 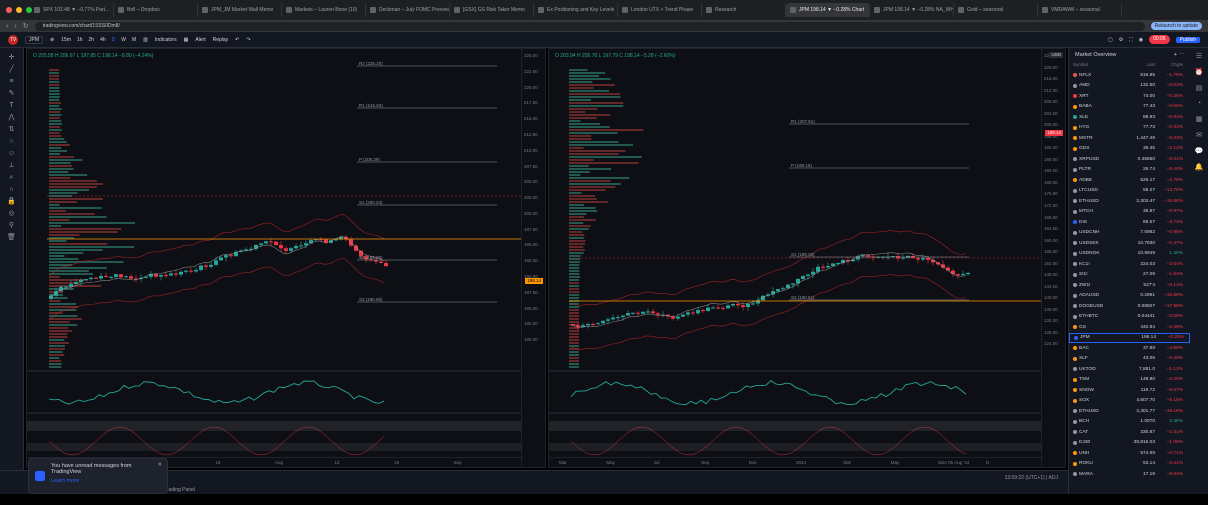 I want to click on col-symbol: Symbol, so click(x=1099, y=66).